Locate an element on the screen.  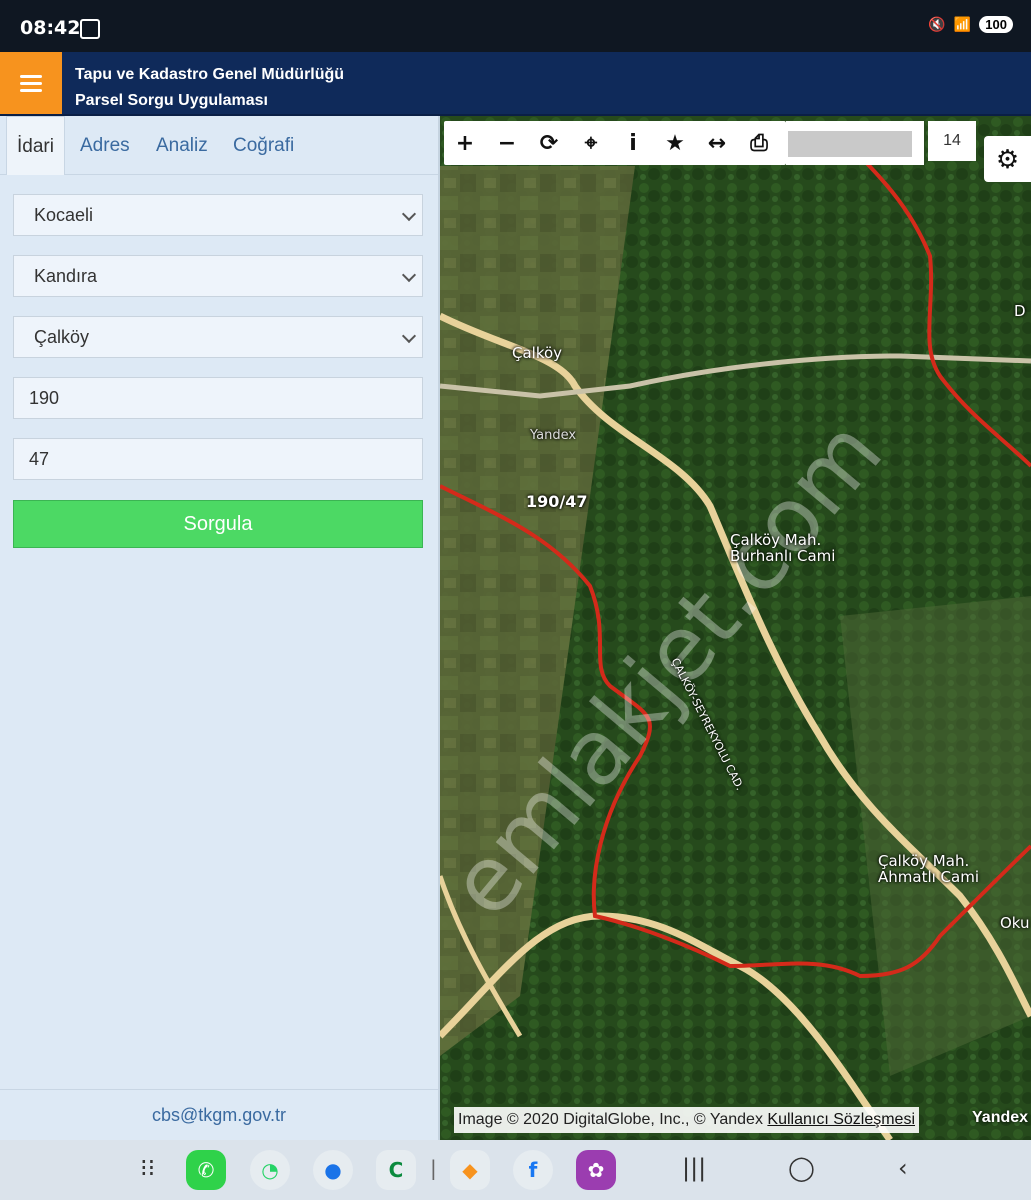
parcel-input is located at coordinates (218, 459).